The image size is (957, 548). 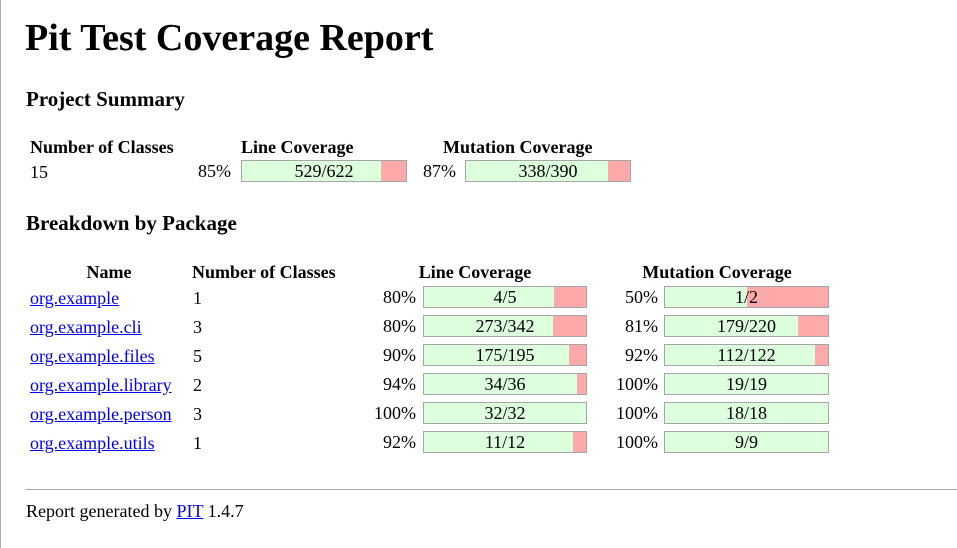 I want to click on summary-mutation-coverage-ratio: 338/390, so click(x=548, y=171).